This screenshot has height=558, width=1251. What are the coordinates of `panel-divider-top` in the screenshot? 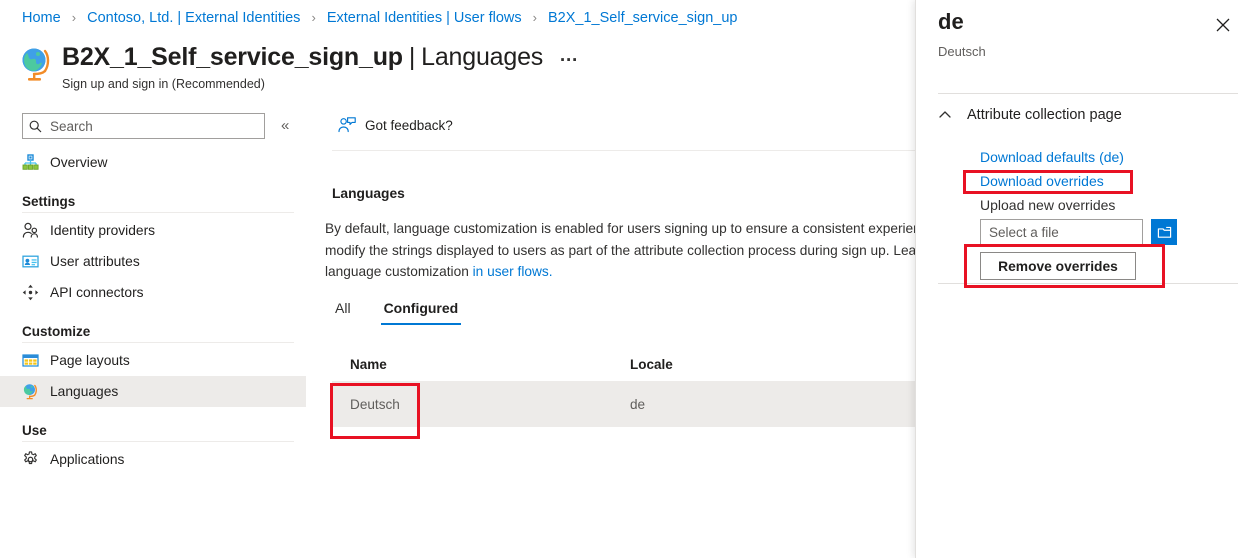 It's located at (1088, 93).